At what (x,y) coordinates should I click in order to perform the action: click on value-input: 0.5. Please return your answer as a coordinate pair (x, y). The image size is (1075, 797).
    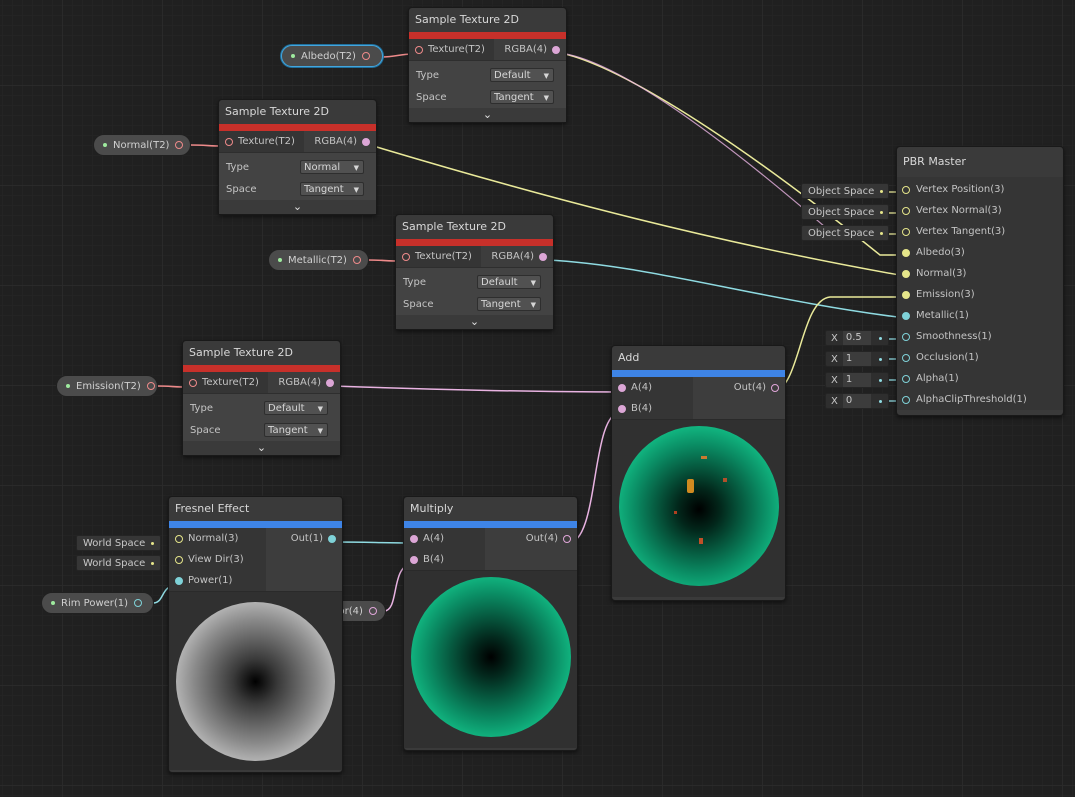
    Looking at the image, I should click on (856, 338).